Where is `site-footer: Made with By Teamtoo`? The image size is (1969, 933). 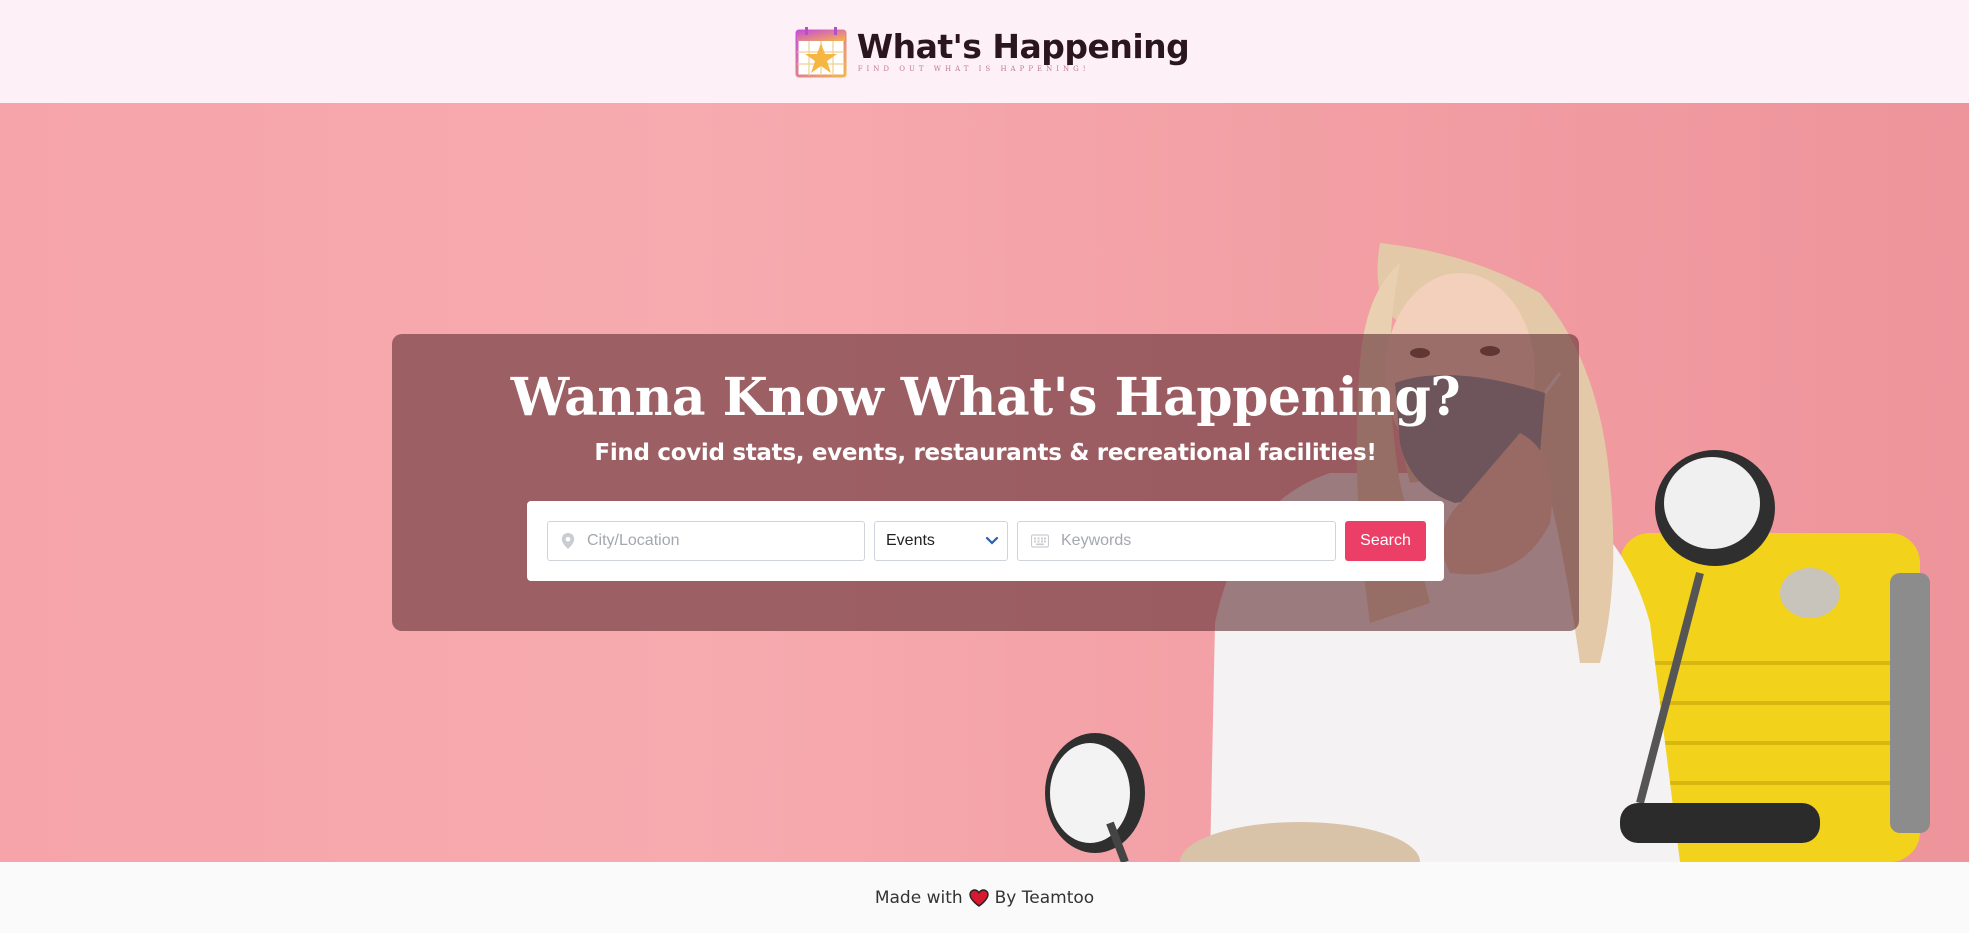
site-footer: Made with By Teamtoo is located at coordinates (984, 897).